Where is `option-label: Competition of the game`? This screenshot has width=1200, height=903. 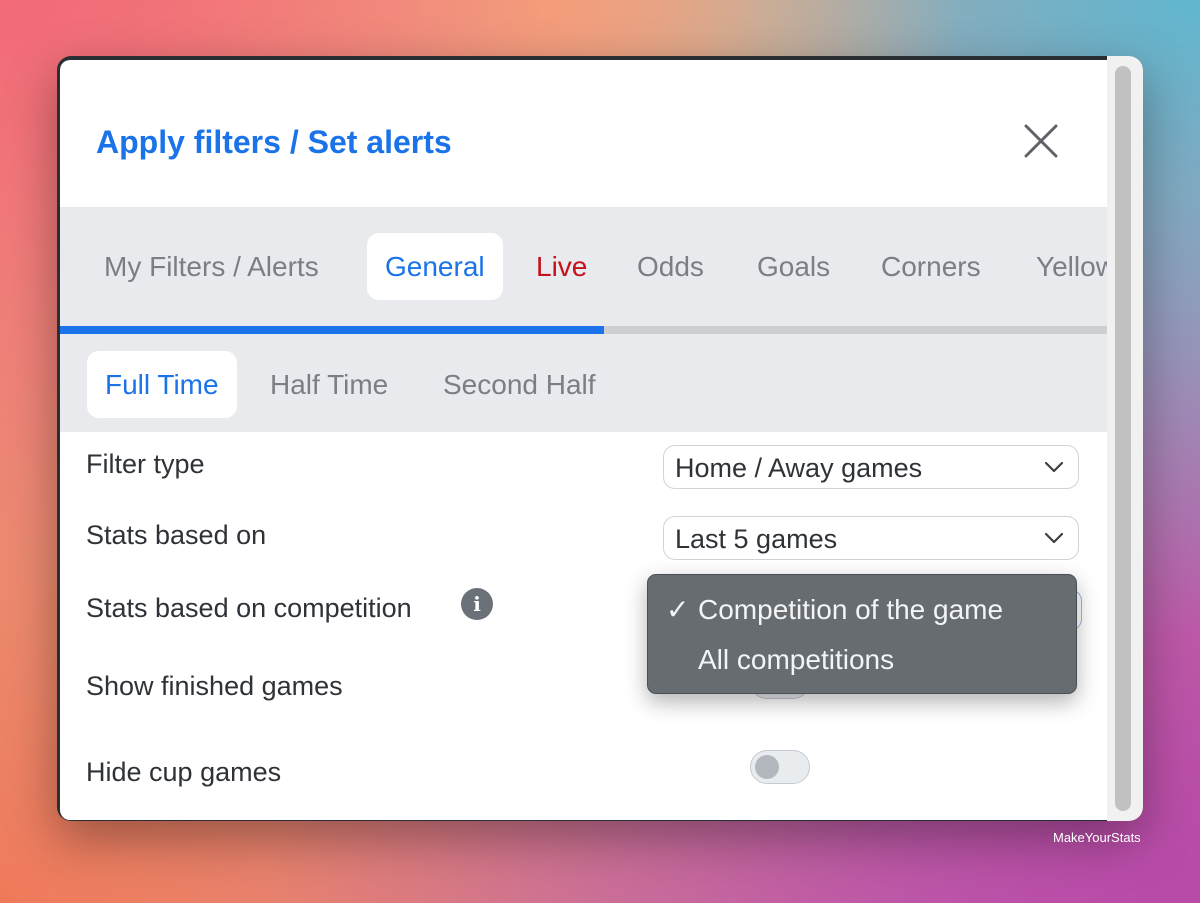
option-label: Competition of the game is located at coordinates (851, 609).